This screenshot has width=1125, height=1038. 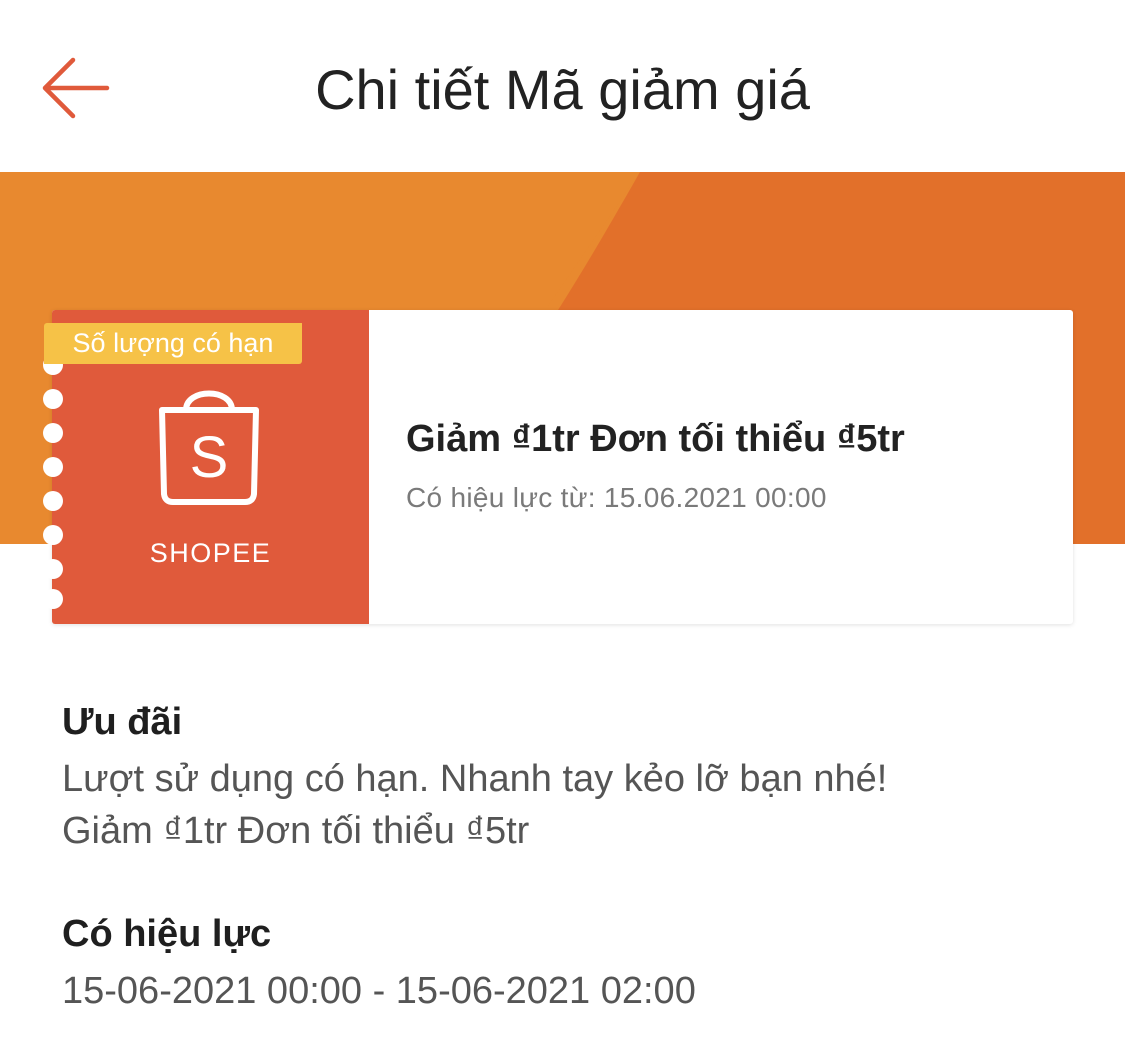 I want to click on validity-heading: Có hiệu lực, so click(x=167, y=934).